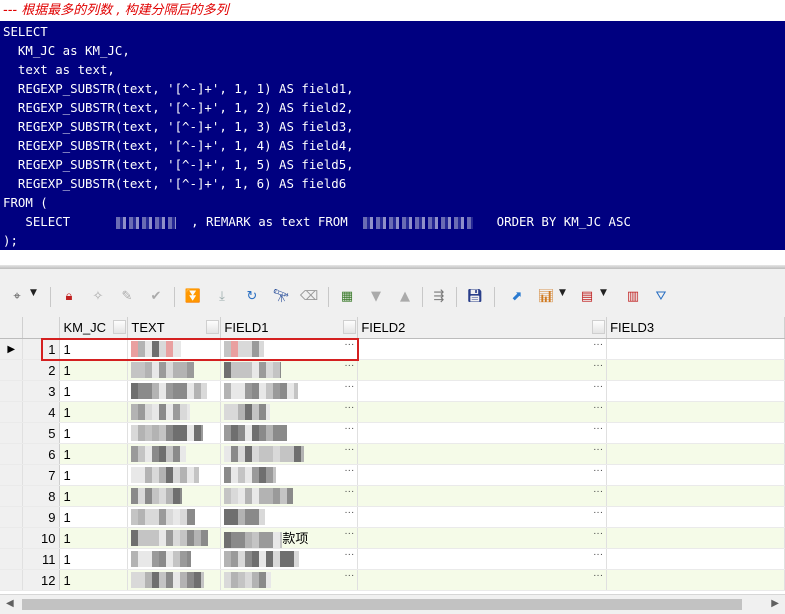  What do you see at coordinates (775, 603) in the screenshot?
I see `scroll-right-icon: ▶` at bounding box center [775, 603].